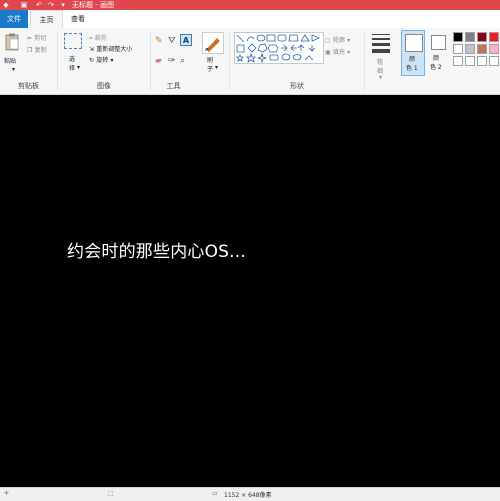  Describe the element at coordinates (78, 19) in the screenshot. I see `tab-view: 查看` at that location.